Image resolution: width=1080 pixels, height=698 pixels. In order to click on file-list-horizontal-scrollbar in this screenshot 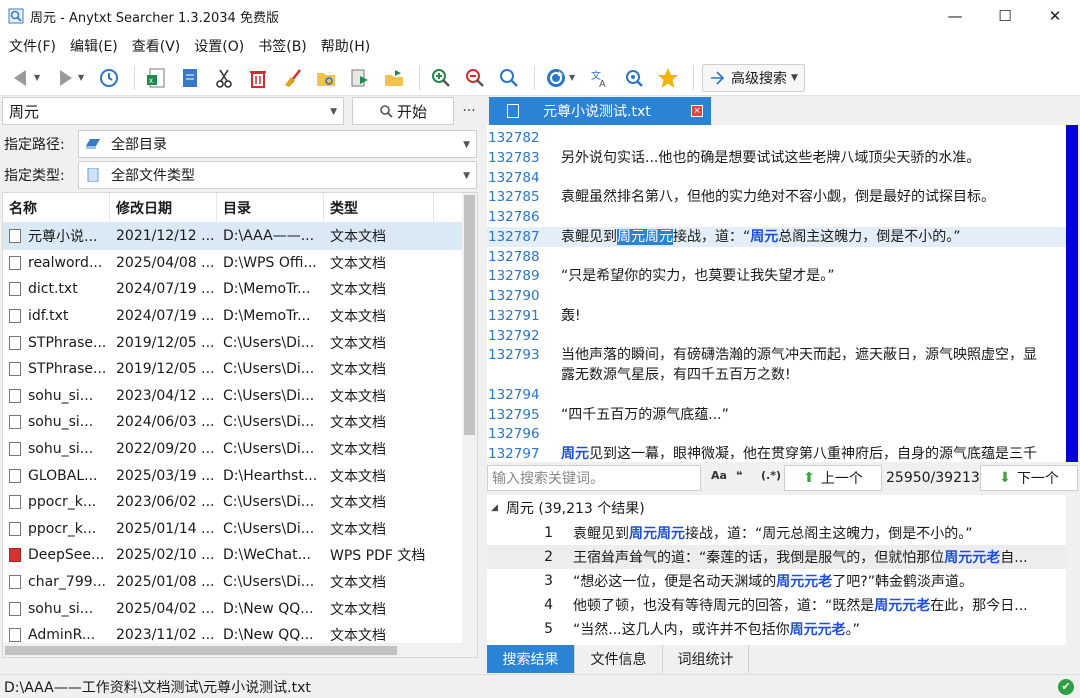, I will do `click(233, 650)`.